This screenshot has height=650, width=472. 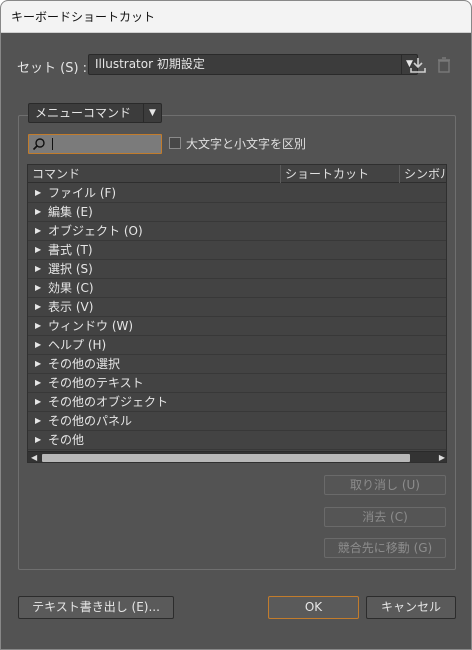 I want to click on column-header-symbol: シンボル, so click(x=423, y=174).